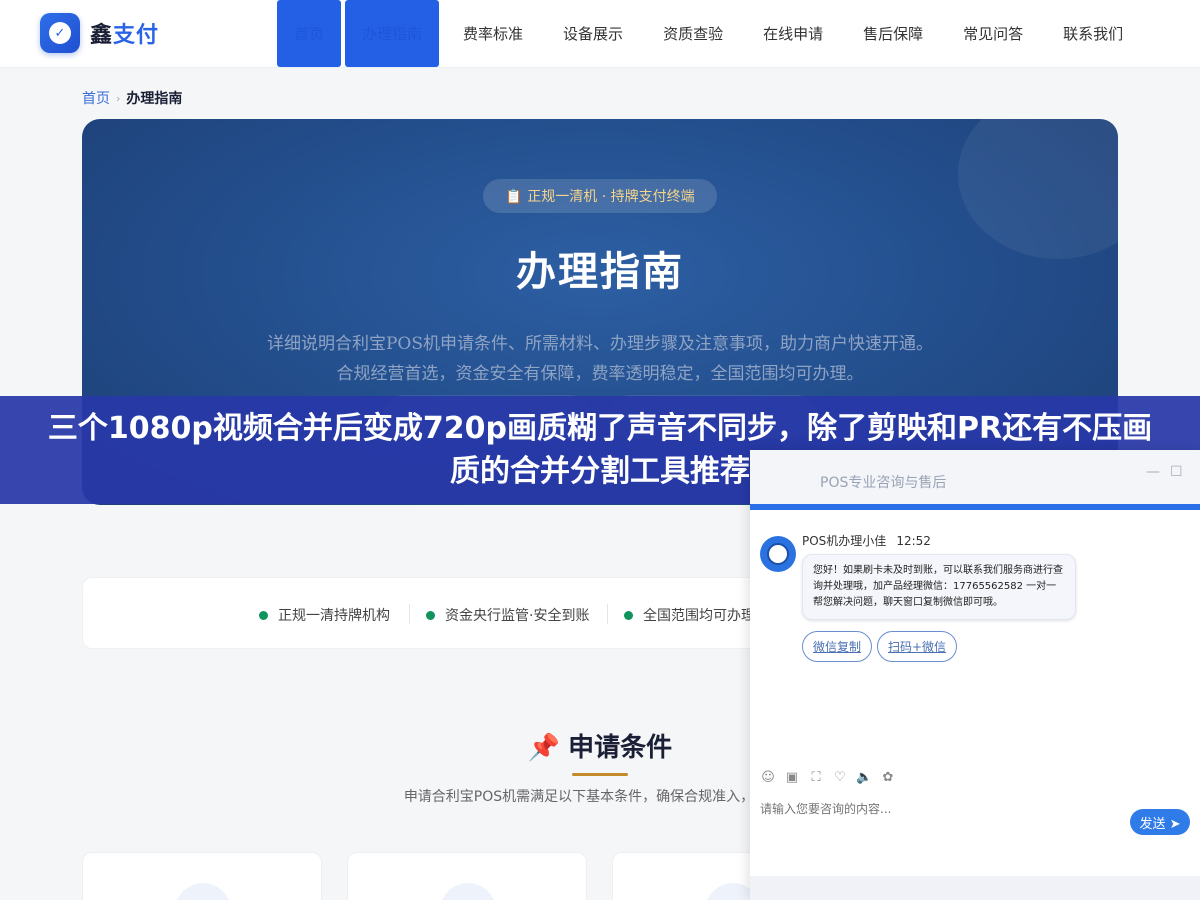 Image resolution: width=1200 pixels, height=900 pixels. Describe the element at coordinates (600, 196) in the screenshot. I see `hero-badge: 📋 正规一清机 · 持牌支付终端` at that location.